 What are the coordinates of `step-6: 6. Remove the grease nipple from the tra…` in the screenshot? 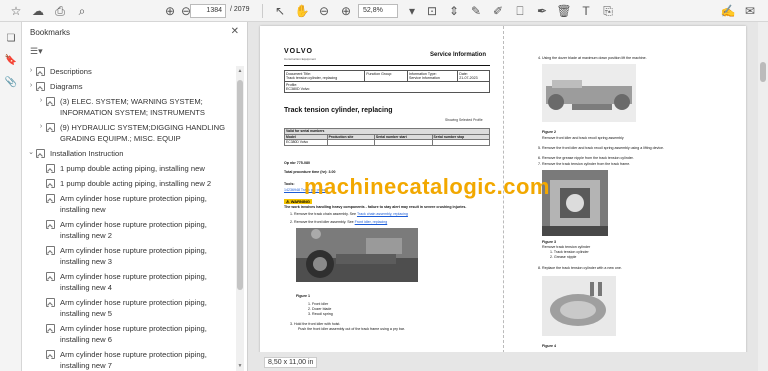 It's located at (586, 158).